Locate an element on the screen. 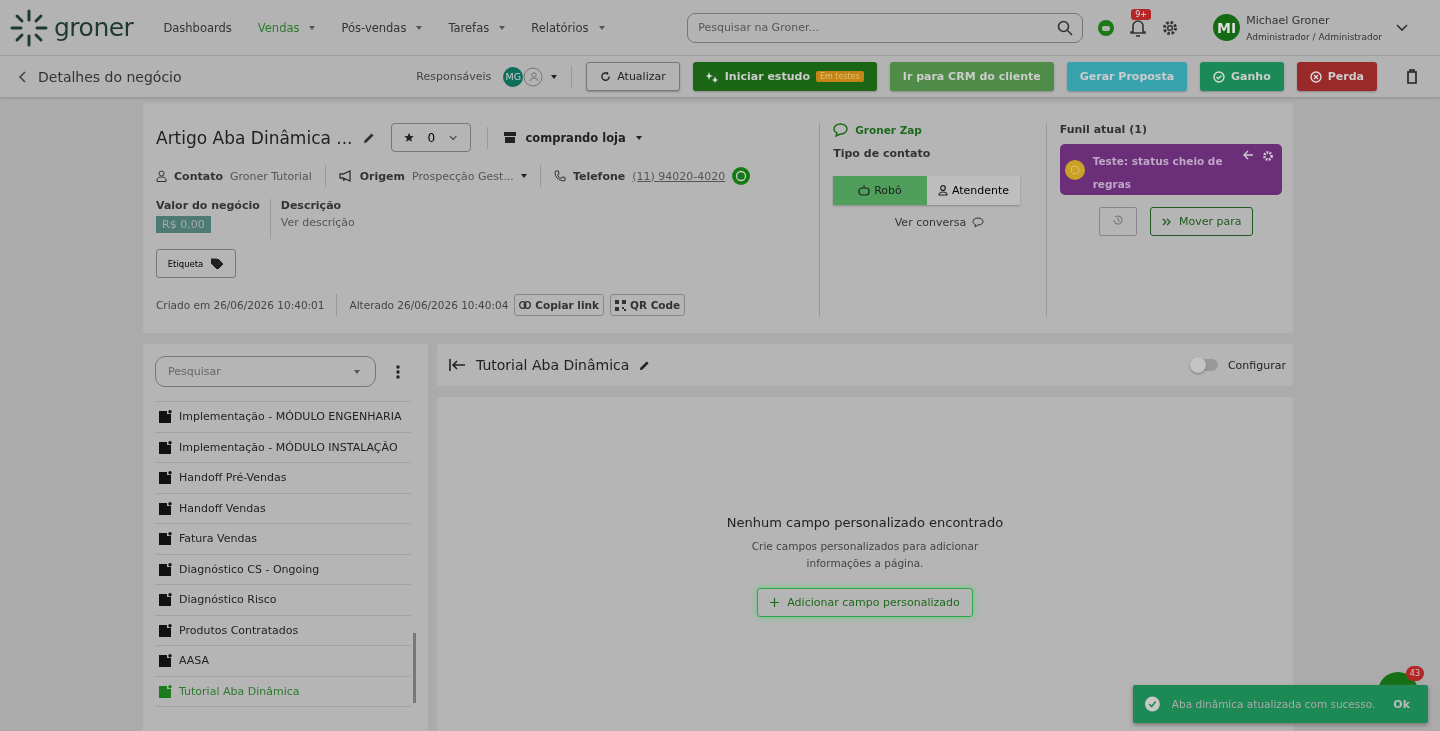  stage-dropdown: comprando loja is located at coordinates (575, 137).